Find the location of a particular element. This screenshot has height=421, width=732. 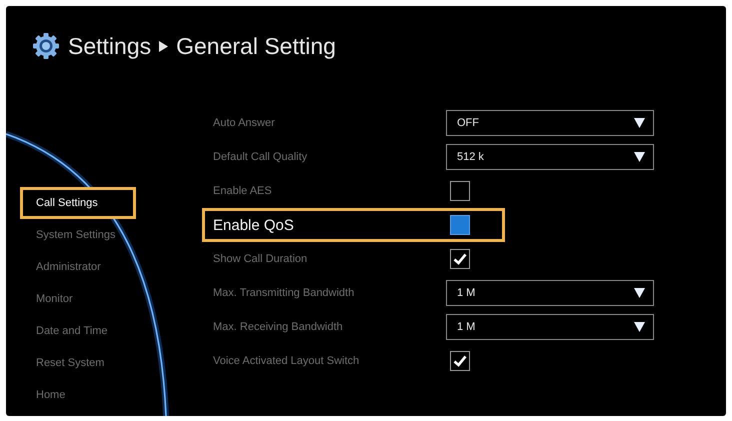

breadcrumb-text: General Setting is located at coordinates (256, 46).